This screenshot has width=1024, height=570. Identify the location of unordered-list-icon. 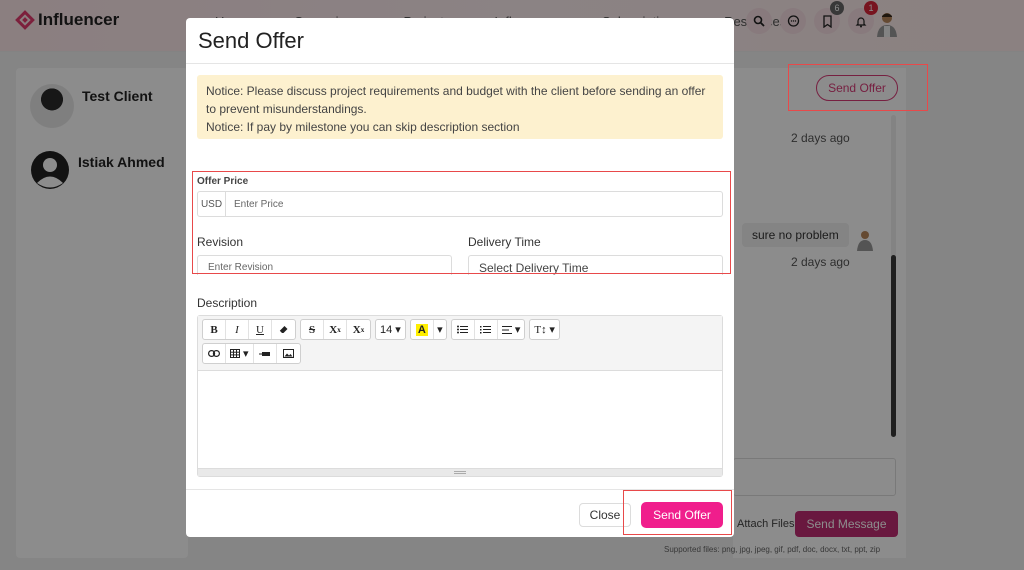
(463, 329).